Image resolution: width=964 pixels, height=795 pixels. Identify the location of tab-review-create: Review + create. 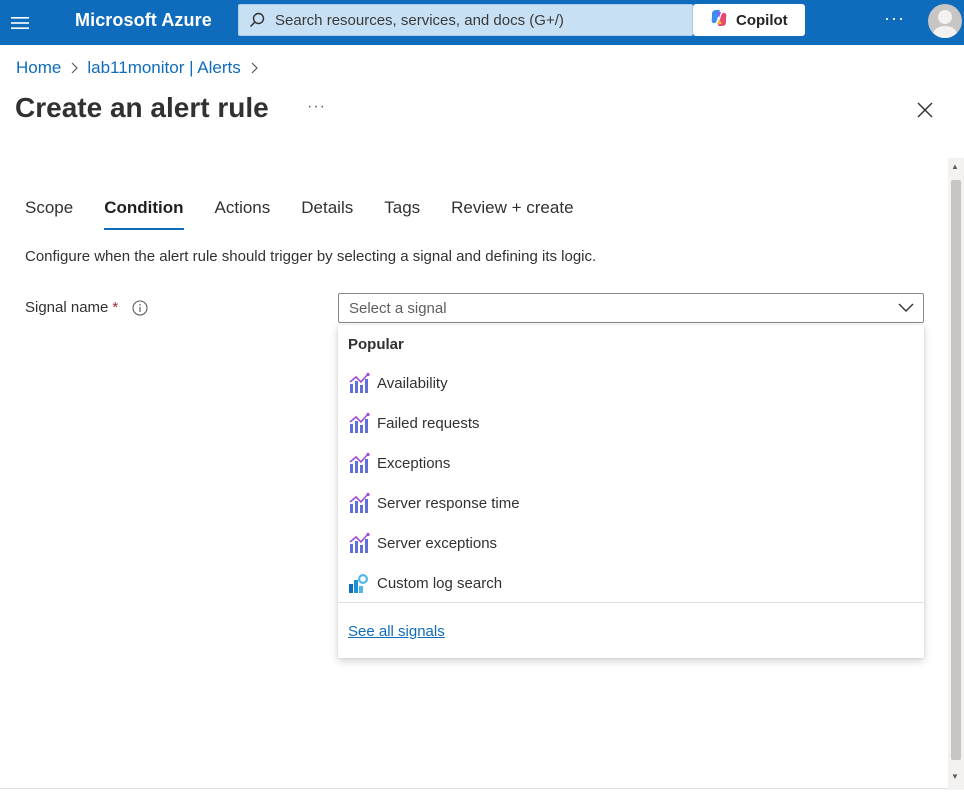
(512, 214).